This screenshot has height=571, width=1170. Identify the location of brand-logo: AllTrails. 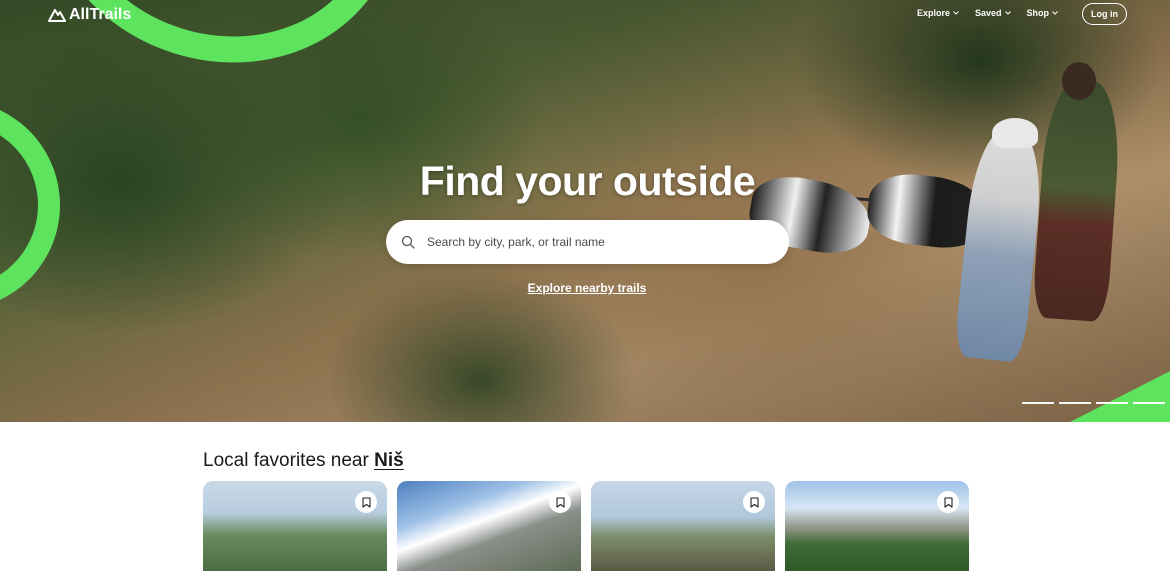
(89, 15).